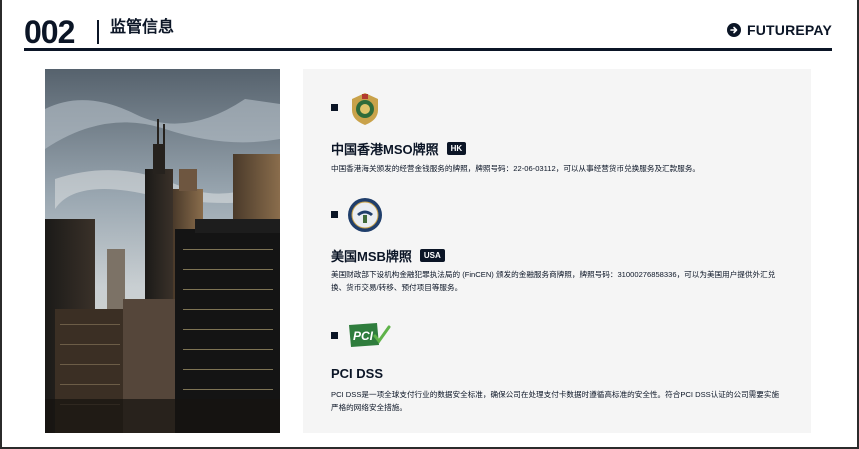  Describe the element at coordinates (733, 30) in the screenshot. I see `arrow-circle-icon` at that location.